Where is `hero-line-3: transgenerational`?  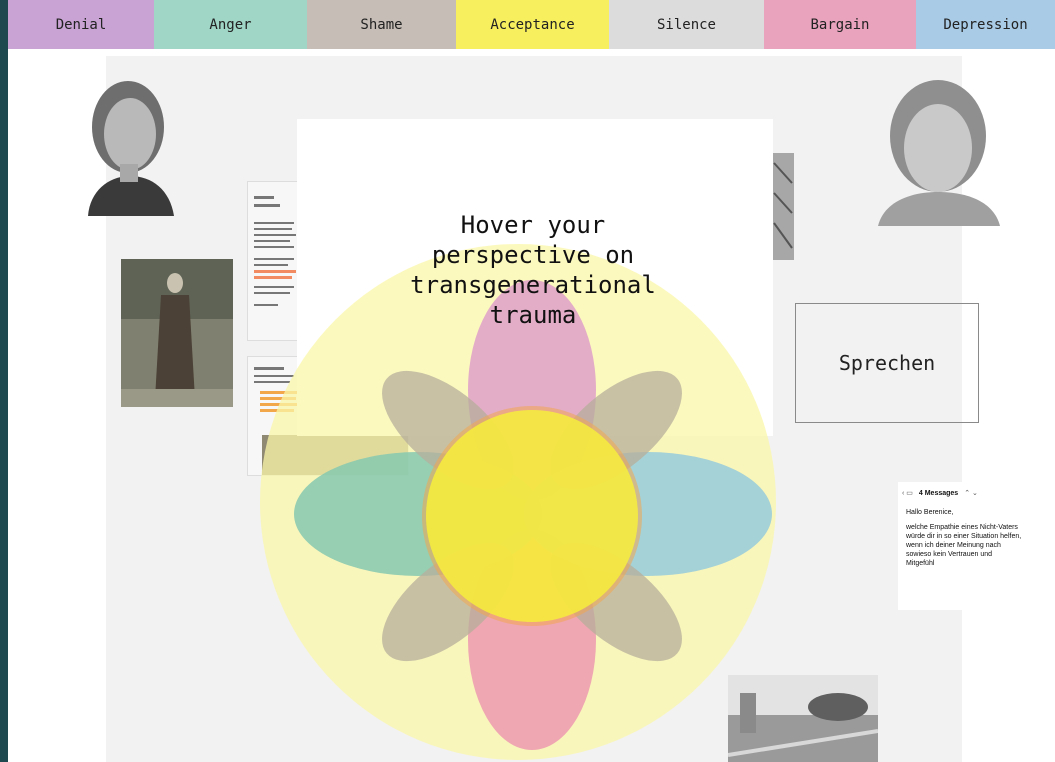 hero-line-3: transgenerational is located at coordinates (533, 285).